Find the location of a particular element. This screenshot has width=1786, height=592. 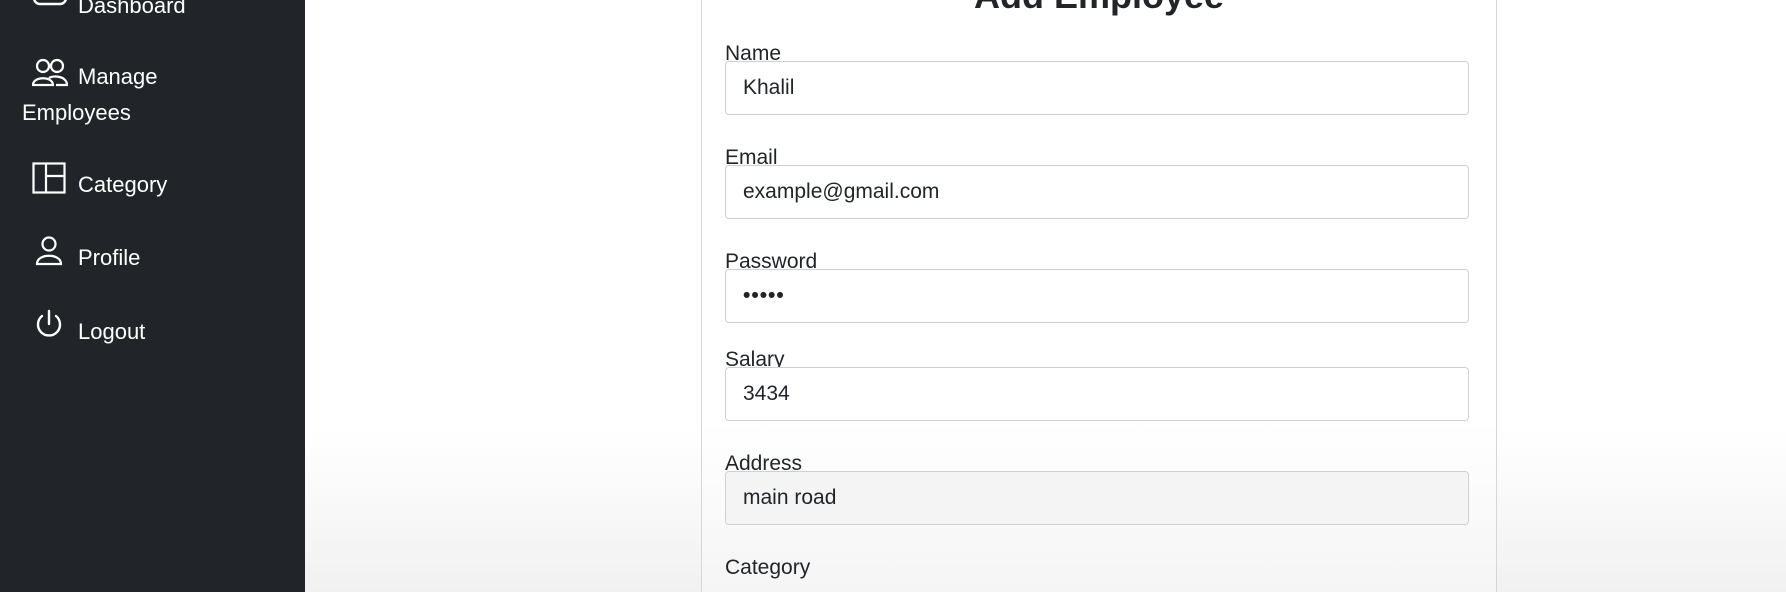

sidebar-item-dashboard: Dashboard is located at coordinates (152, 10).